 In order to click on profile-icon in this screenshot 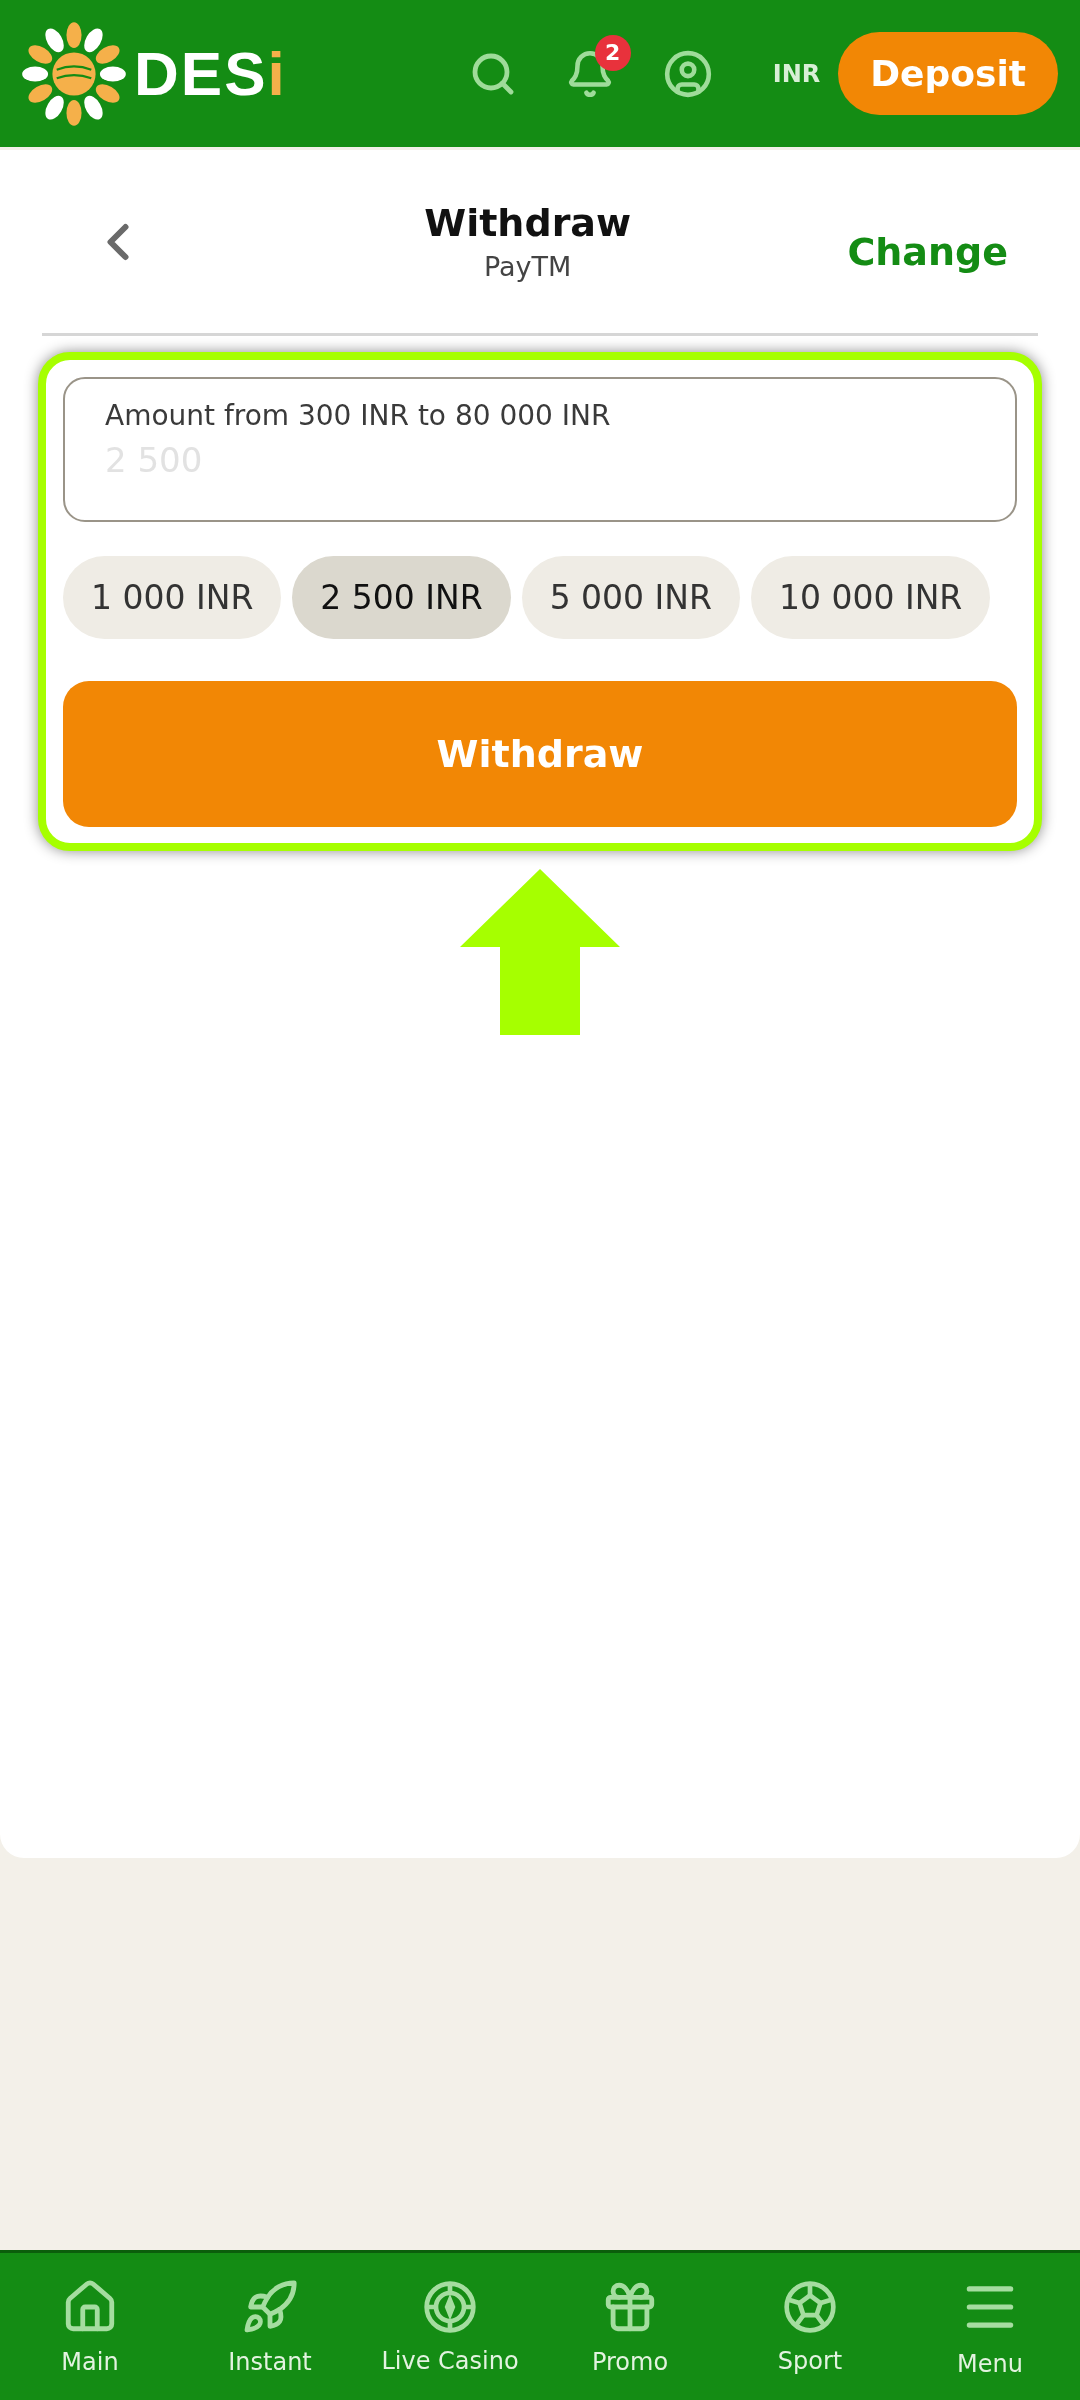, I will do `click(687, 73)`.